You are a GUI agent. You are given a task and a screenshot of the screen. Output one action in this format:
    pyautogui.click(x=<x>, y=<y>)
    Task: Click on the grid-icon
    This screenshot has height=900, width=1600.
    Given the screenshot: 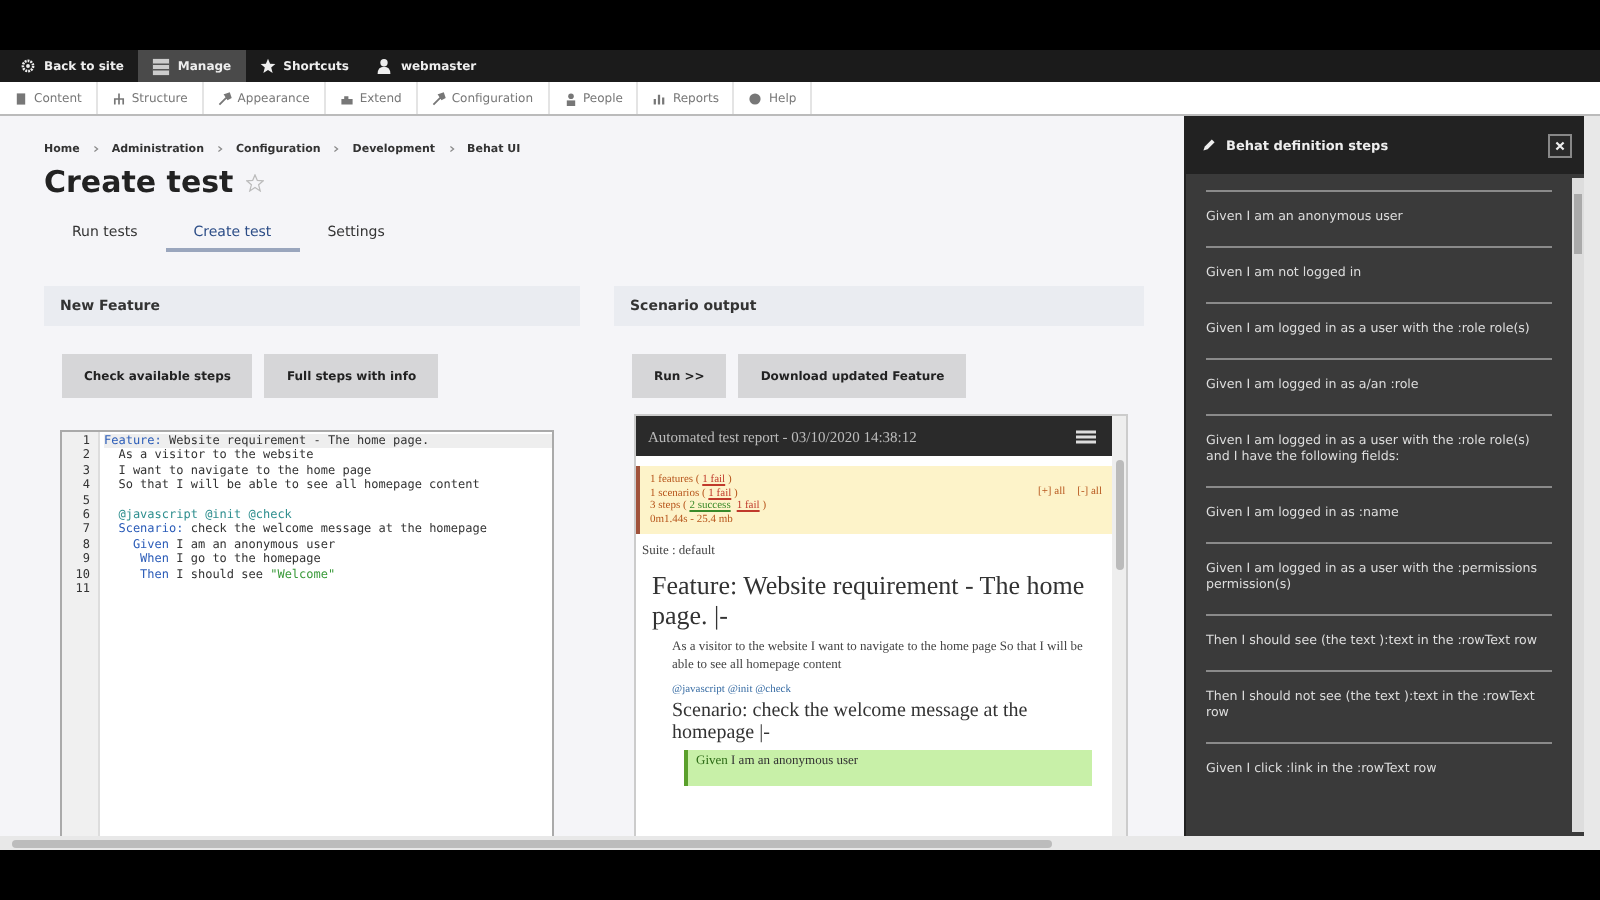 What is the action you would take?
    pyautogui.click(x=160, y=66)
    